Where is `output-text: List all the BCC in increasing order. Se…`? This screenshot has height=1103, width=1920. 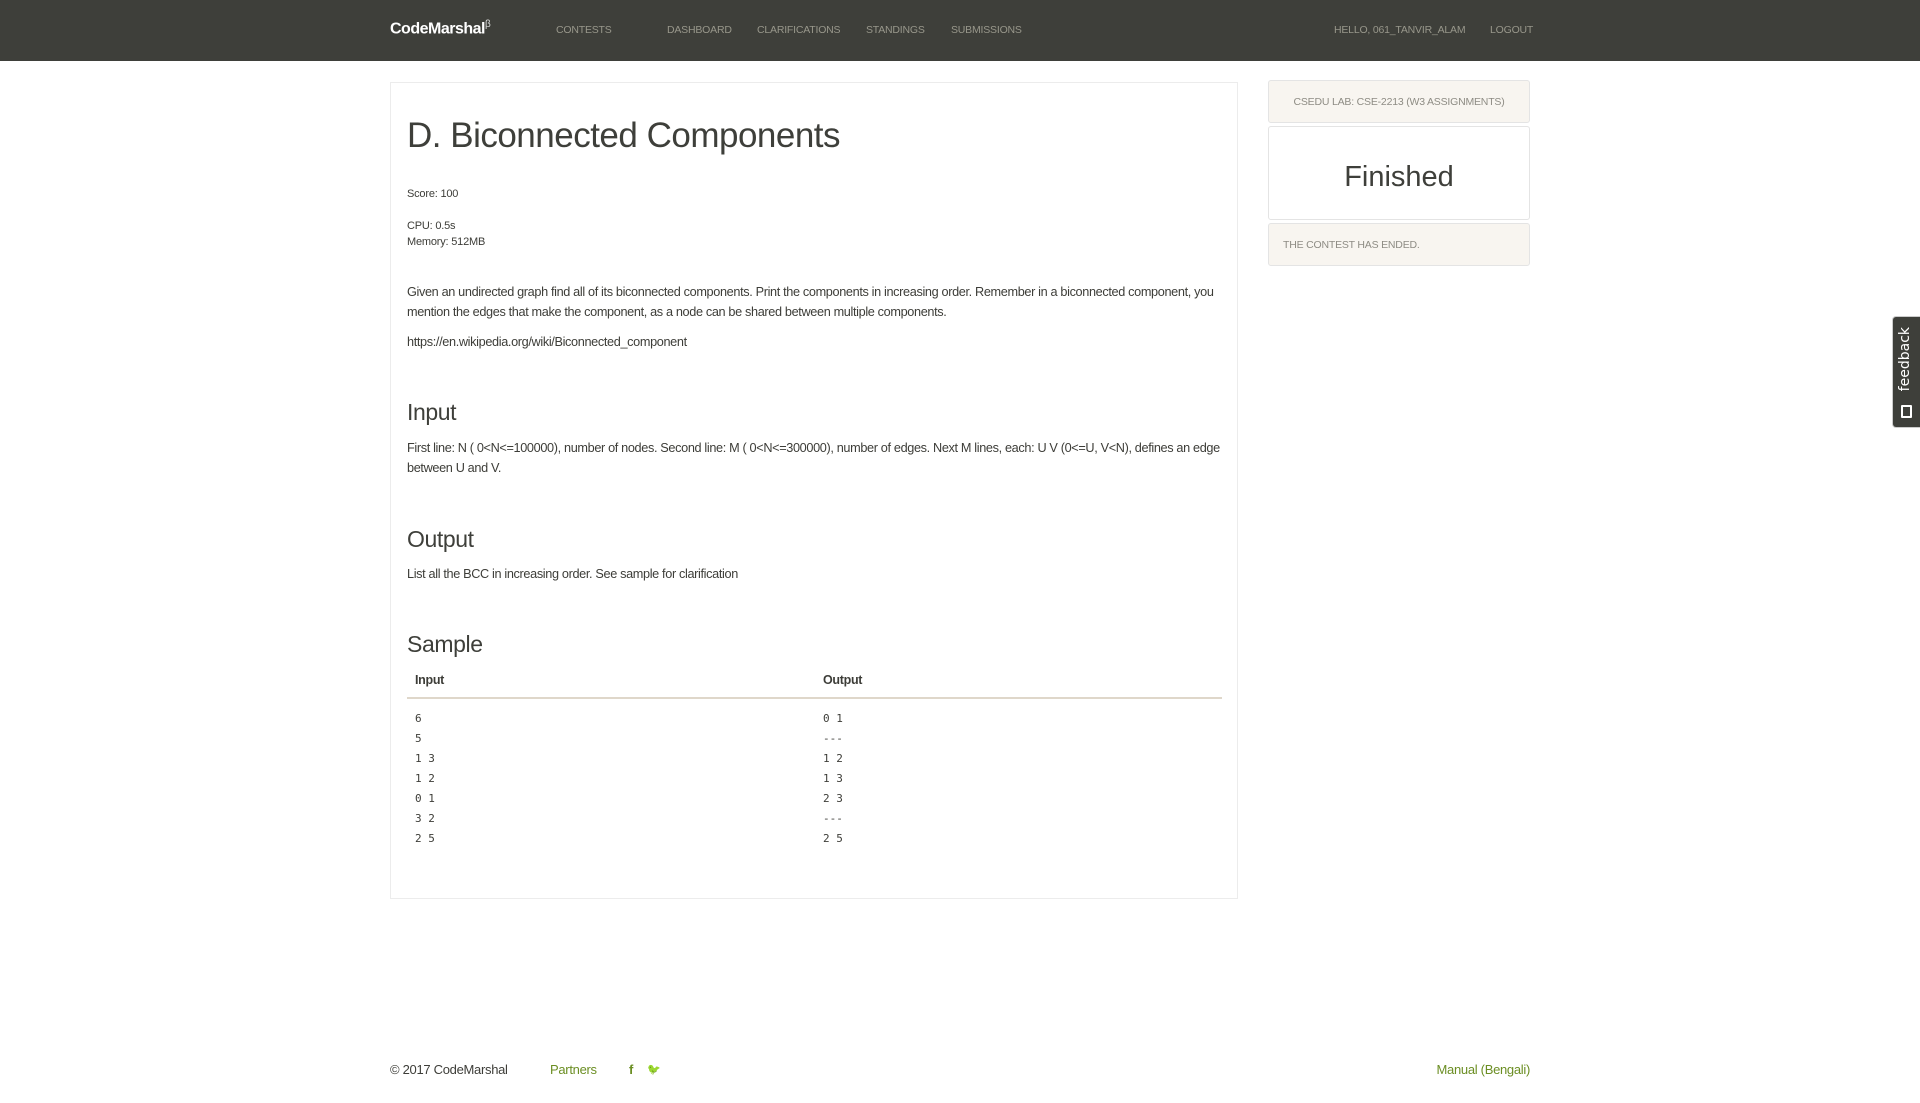
output-text: List all the BCC in increasing order. Se… is located at coordinates (572, 574).